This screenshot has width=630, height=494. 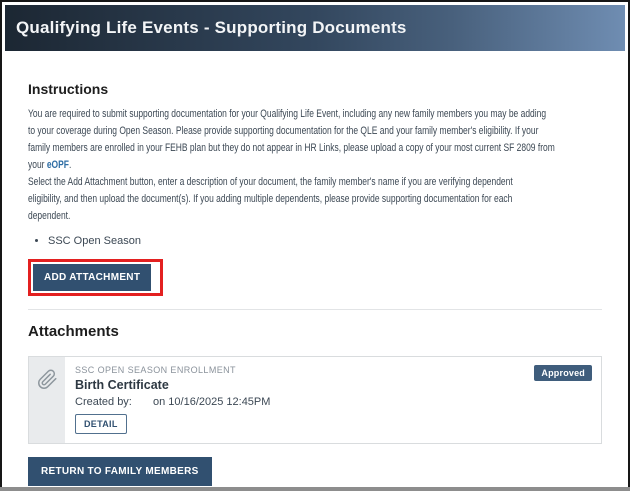 I want to click on annotation-highlight: ADD ATTACHMENT, so click(x=96, y=277).